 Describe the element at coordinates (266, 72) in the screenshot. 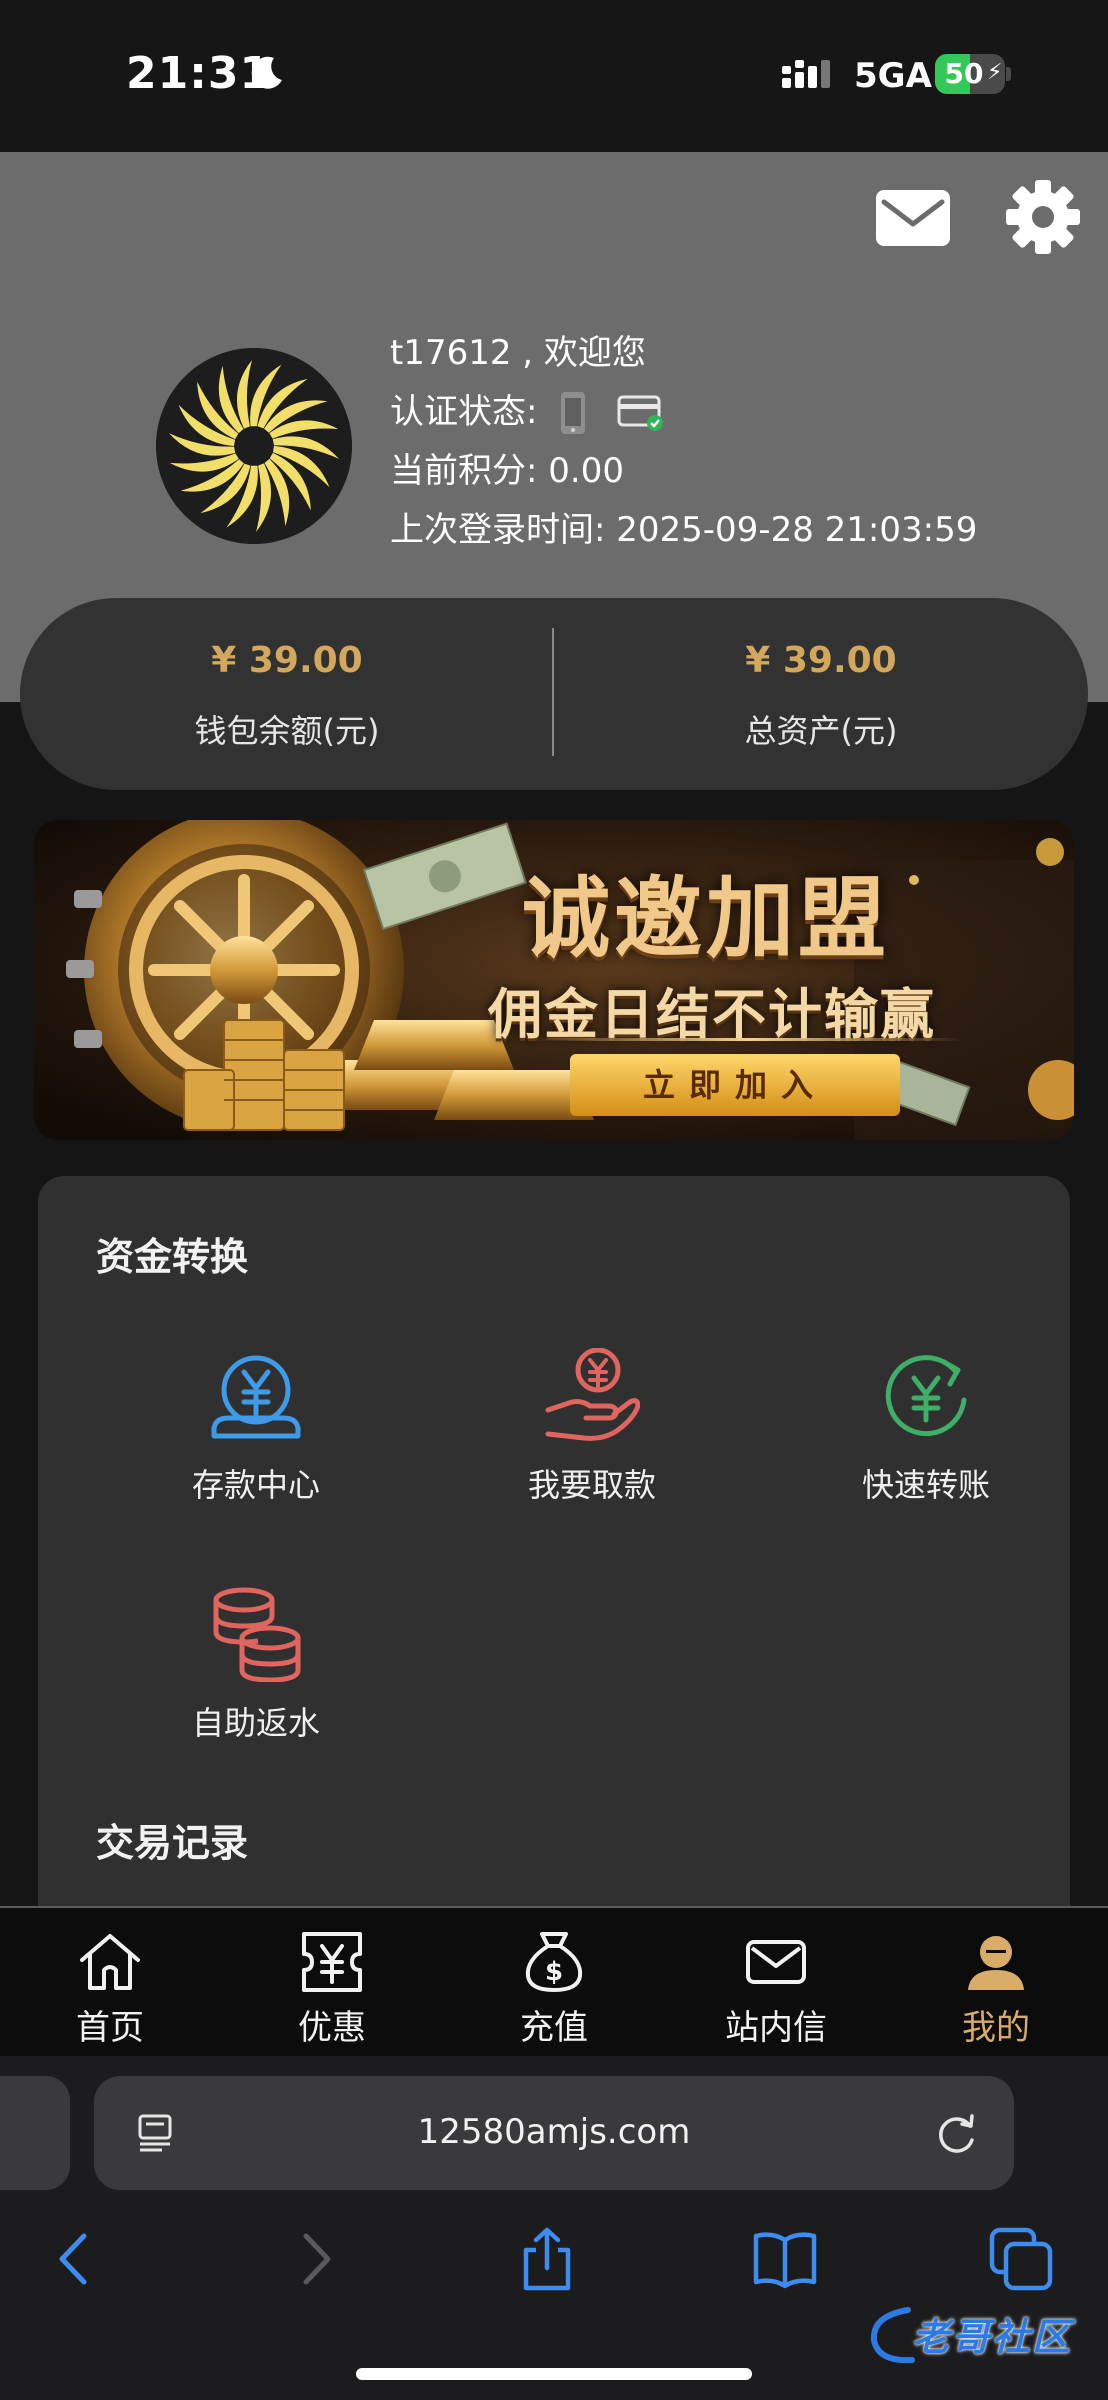

I see `moon-icon` at that location.